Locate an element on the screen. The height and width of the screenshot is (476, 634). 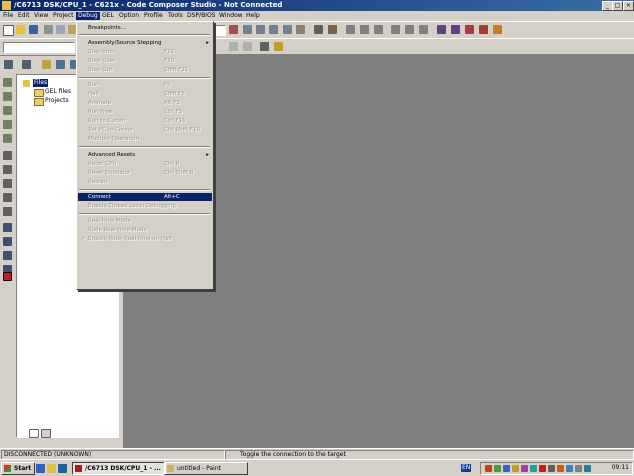
menu-item-assembly-source-stepping: Assembly/Source Stepping ▸ is located at coordinates (145, 43).